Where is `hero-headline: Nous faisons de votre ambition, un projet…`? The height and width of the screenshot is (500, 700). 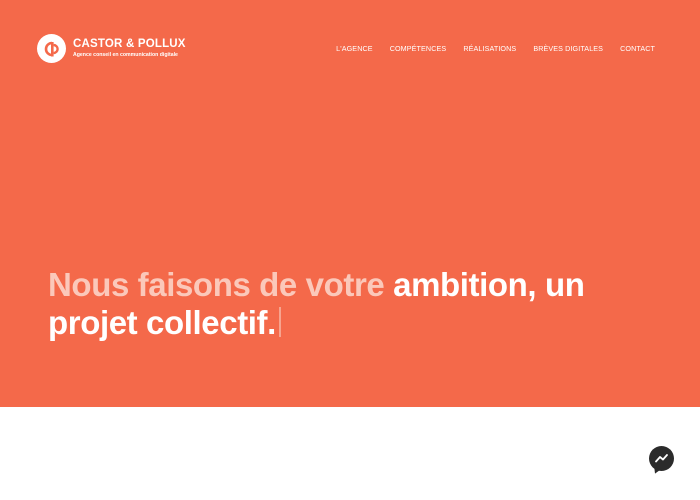 hero-headline: Nous faisons de votre ambition, un projet… is located at coordinates (358, 304).